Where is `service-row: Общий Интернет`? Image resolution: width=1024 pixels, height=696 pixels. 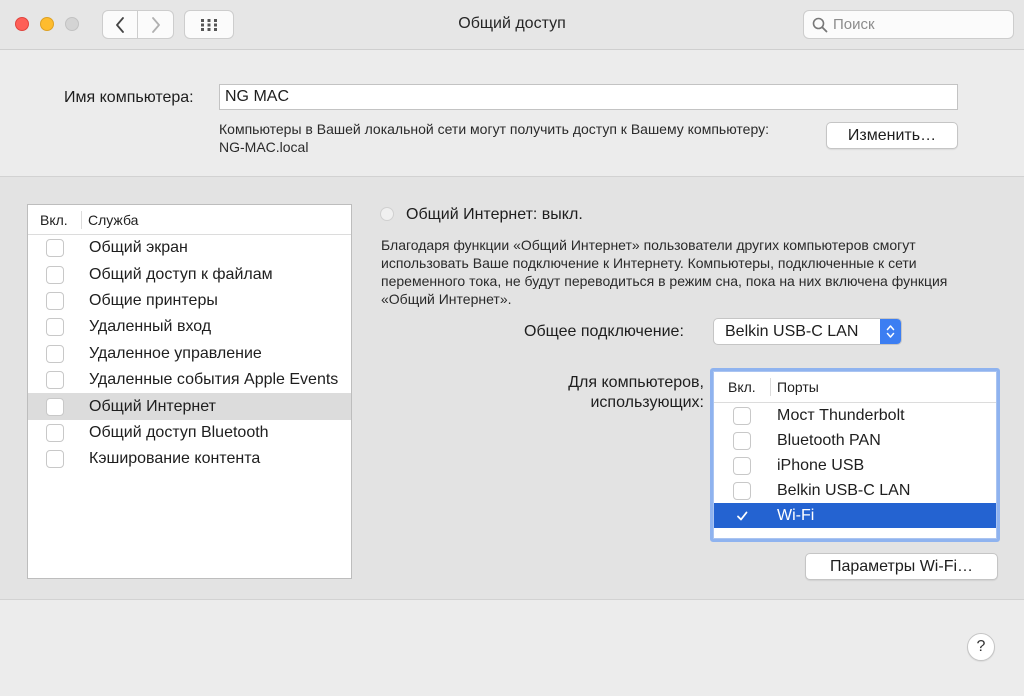 service-row: Общий Интернет is located at coordinates (189, 406).